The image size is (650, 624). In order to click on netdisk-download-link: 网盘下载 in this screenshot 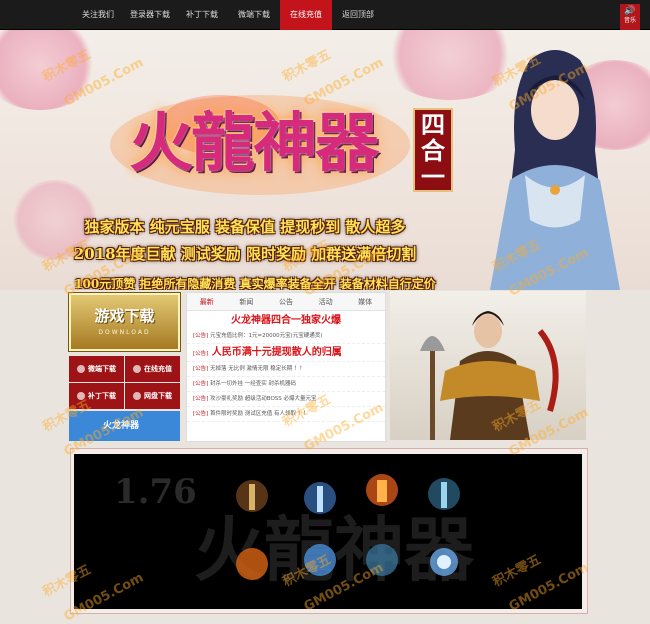, I will do `click(152, 396)`.